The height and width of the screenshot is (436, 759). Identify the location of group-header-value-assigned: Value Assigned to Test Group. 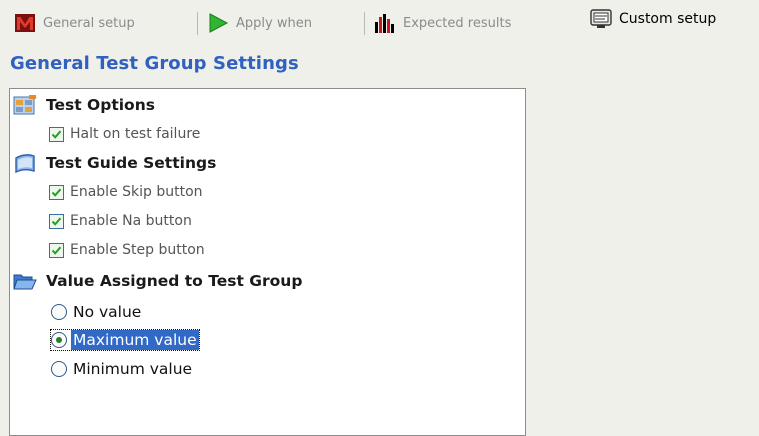
(157, 281).